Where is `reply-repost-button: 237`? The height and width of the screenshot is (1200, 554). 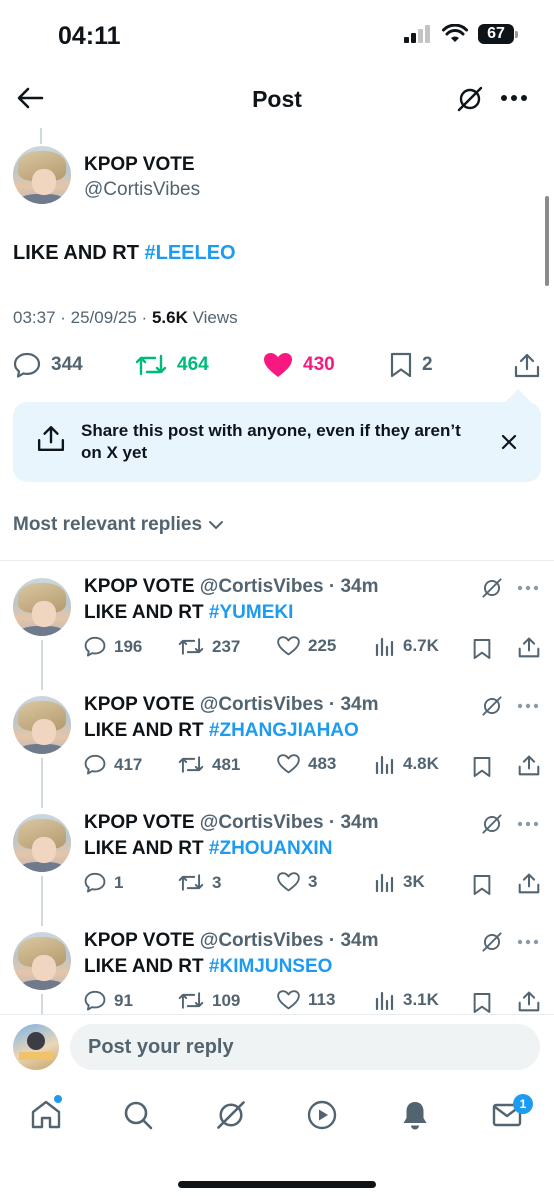
reply-repost-button: 237 is located at coordinates (209, 646).